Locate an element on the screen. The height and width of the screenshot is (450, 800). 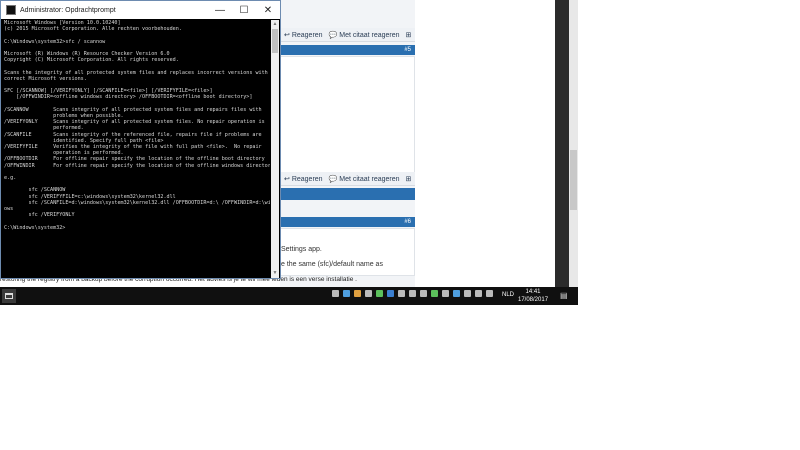
maximize-button: ☐ is located at coordinates (244, 10).